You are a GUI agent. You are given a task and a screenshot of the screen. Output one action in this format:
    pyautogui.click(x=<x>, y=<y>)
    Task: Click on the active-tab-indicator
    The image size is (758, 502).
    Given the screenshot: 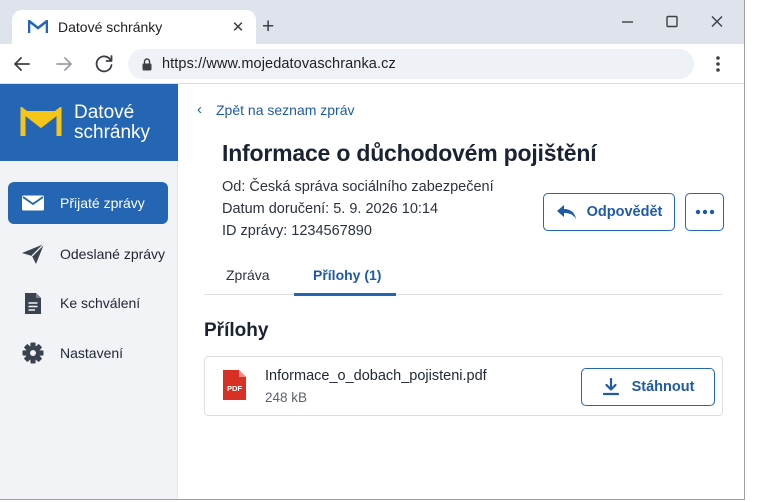 What is the action you would take?
    pyautogui.click(x=345, y=294)
    